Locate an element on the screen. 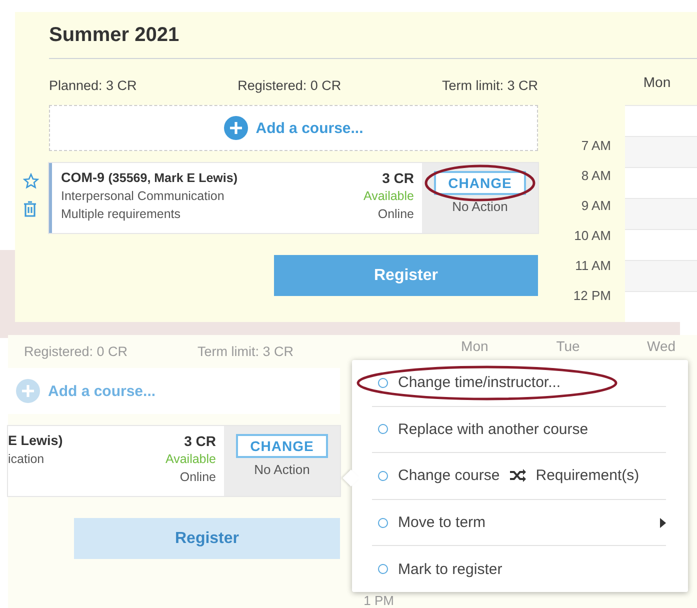 Image resolution: width=697 pixels, height=608 pixels. shuffle-icon is located at coordinates (518, 475).